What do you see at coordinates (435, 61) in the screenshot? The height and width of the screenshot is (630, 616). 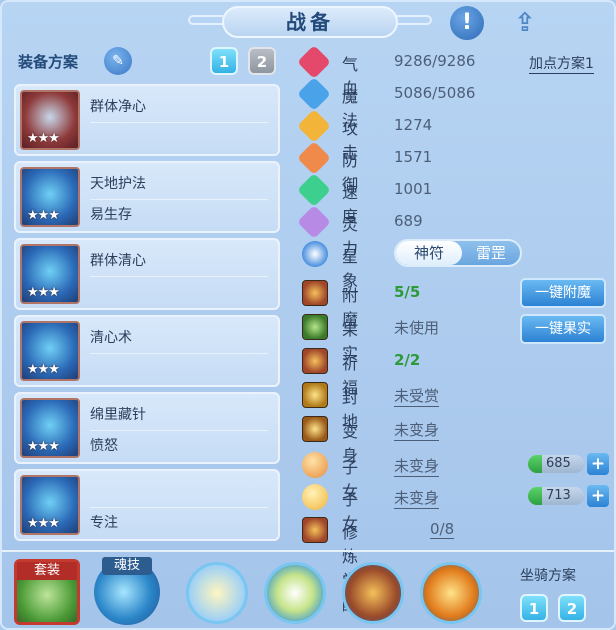 I see `stat-value: 9286/9286` at bounding box center [435, 61].